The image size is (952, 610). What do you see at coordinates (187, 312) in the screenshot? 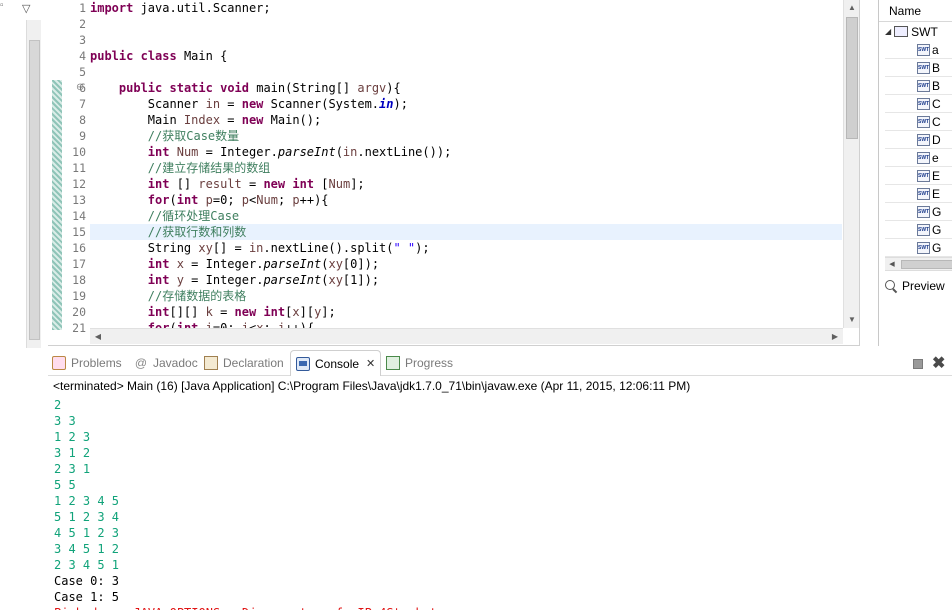
I see `code-token: [][]` at bounding box center [187, 312].